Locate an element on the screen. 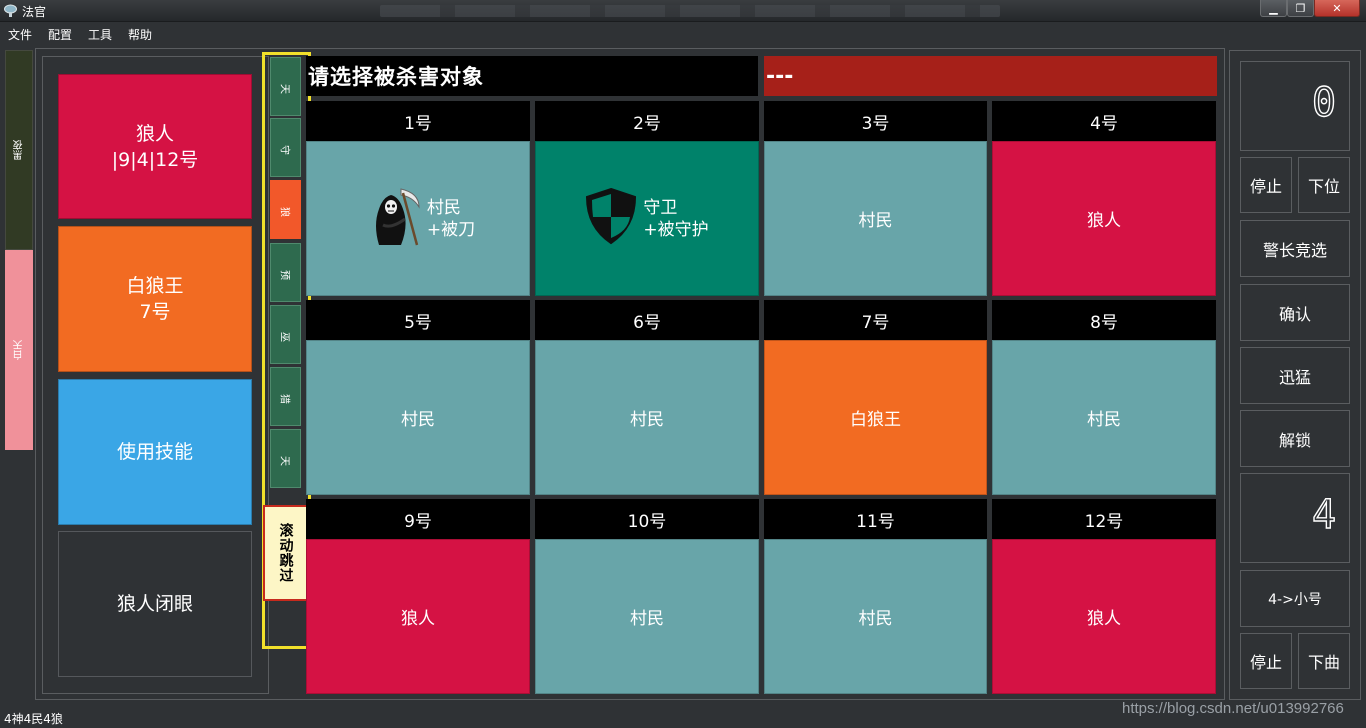 The width and height of the screenshot is (1366, 728). tab-day-label: 白天 is located at coordinates (19, 350).